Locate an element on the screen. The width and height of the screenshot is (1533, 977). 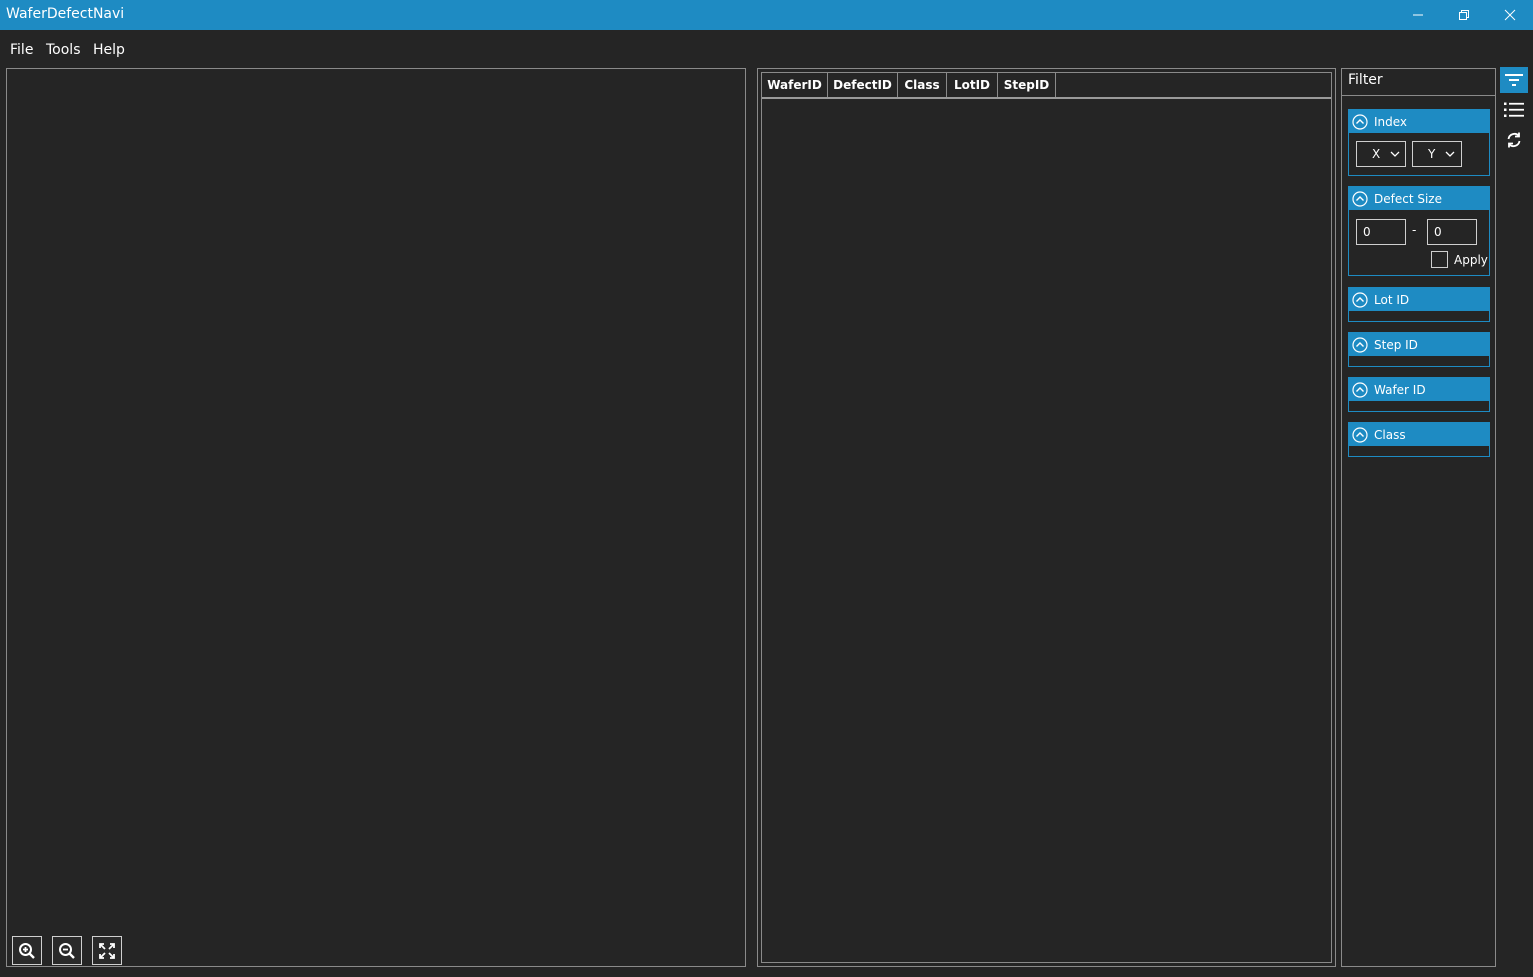
filter-group-lot-id-label: Lot ID is located at coordinates (1392, 299).